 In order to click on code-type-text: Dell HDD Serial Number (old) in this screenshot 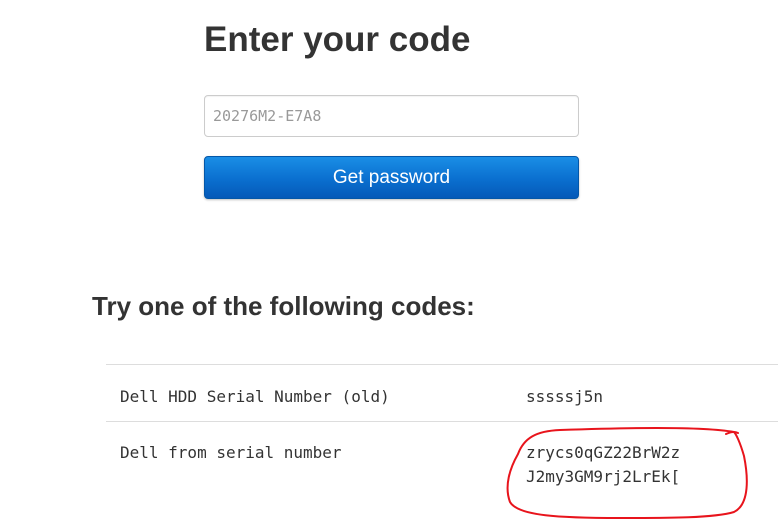, I will do `click(255, 396)`.